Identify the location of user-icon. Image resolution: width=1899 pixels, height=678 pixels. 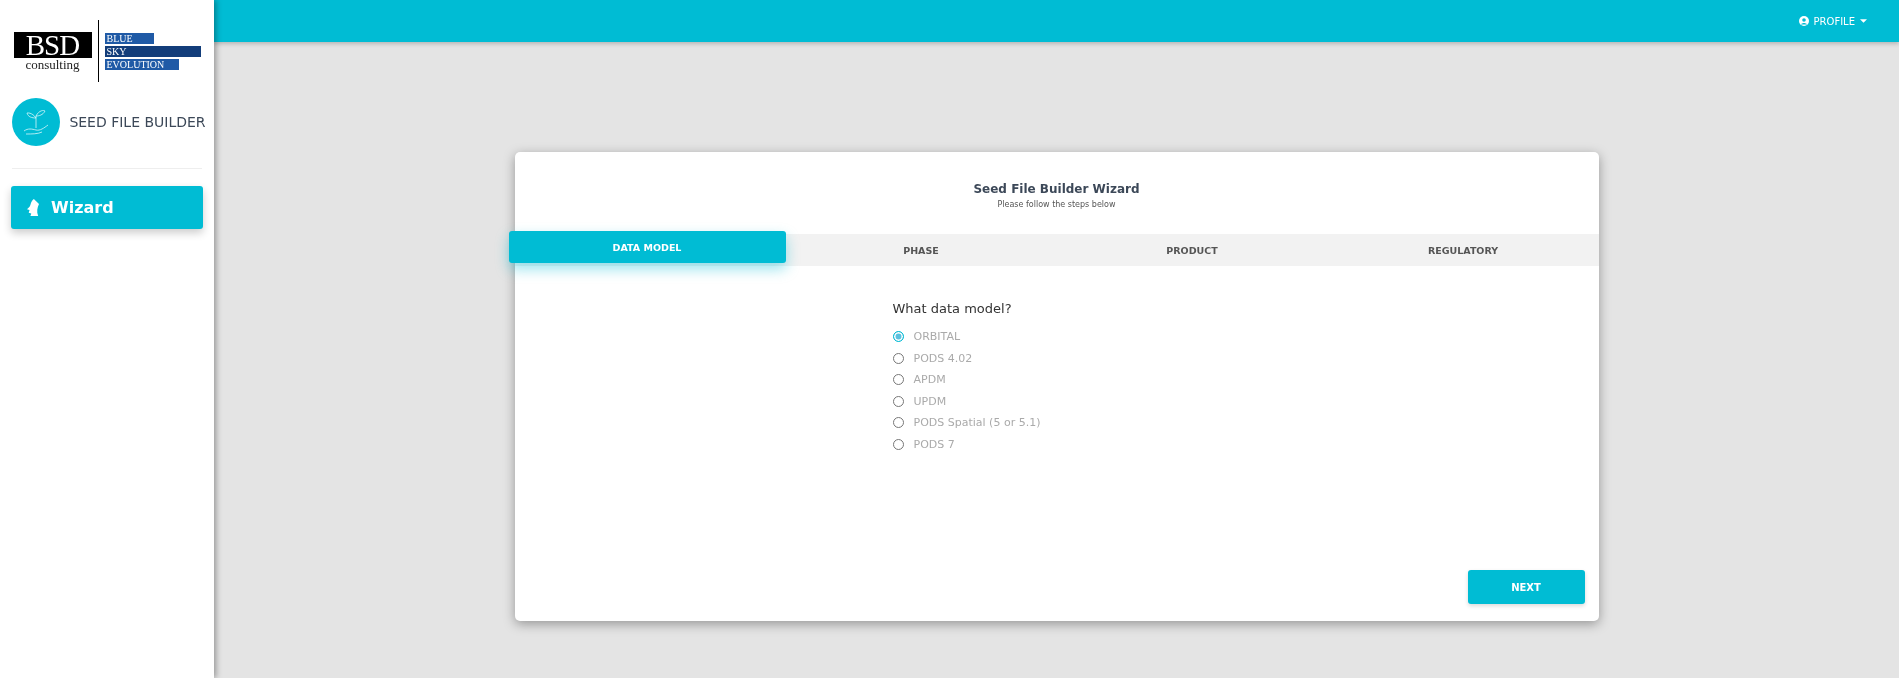
(1803, 21).